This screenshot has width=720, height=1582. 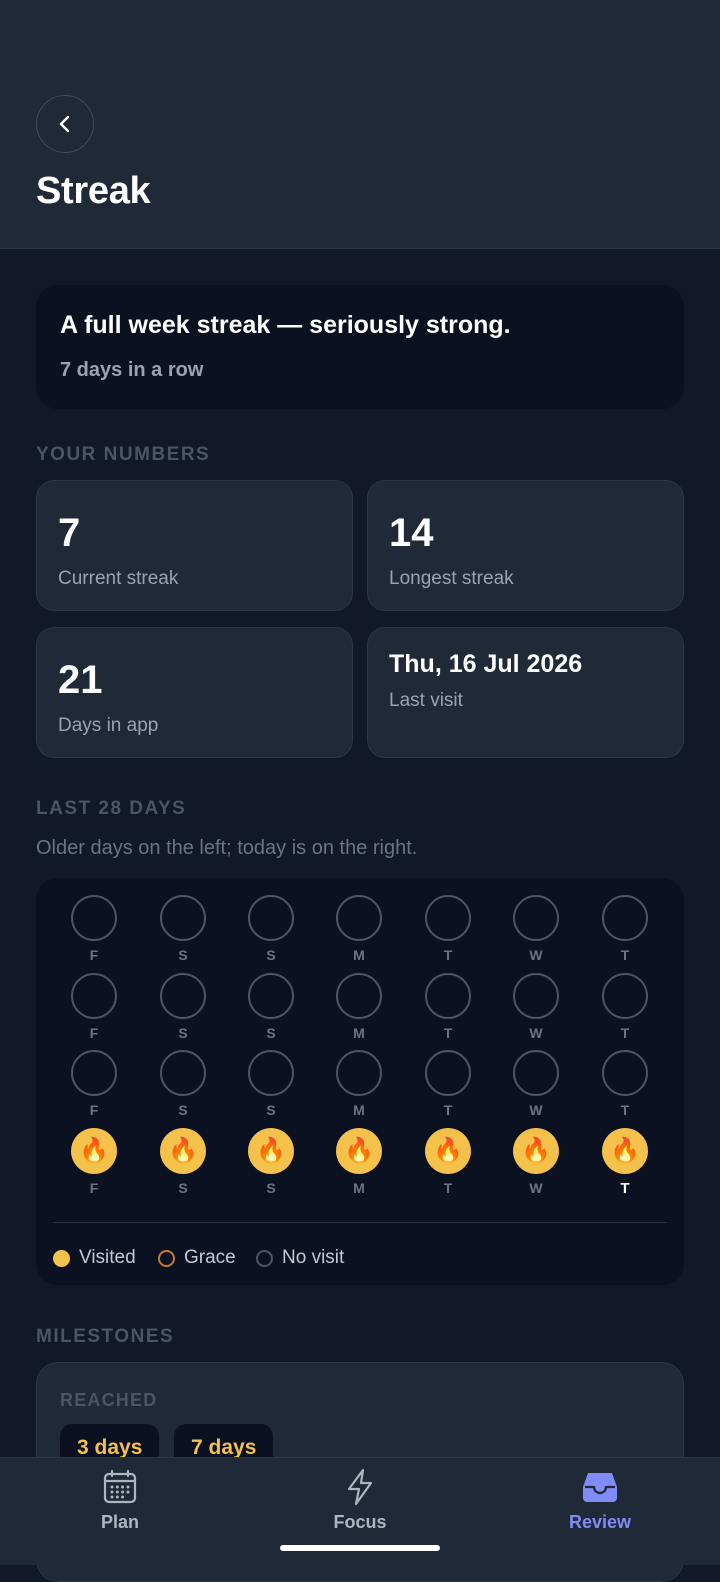 I want to click on longest-streak-card: 14 Longest streak, so click(x=525, y=545).